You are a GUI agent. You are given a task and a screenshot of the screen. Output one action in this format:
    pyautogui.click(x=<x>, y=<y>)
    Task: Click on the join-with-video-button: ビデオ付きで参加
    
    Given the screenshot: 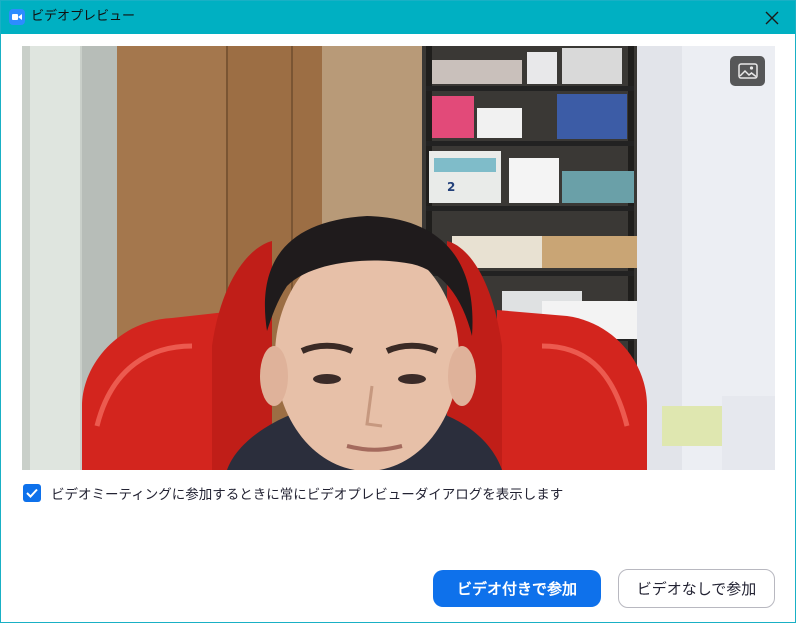 What is the action you would take?
    pyautogui.click(x=517, y=588)
    